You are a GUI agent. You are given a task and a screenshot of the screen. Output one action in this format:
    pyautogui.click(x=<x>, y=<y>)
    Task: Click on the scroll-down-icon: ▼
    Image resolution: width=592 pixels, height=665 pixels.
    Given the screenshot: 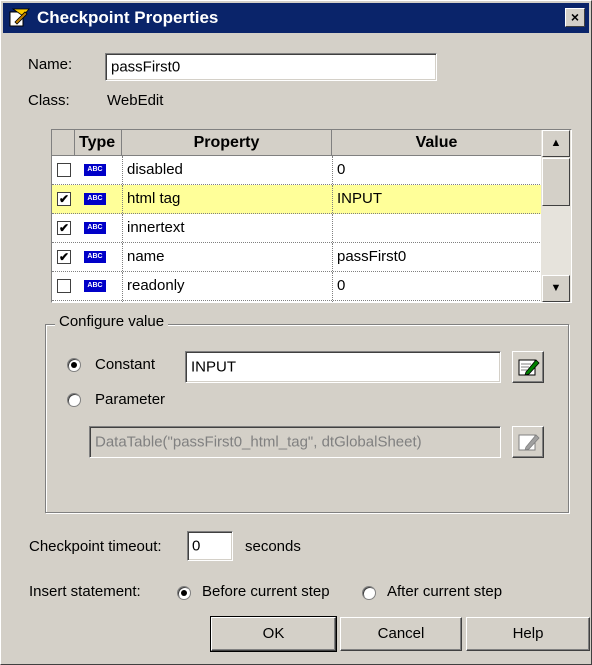 What is the action you would take?
    pyautogui.click(x=556, y=288)
    